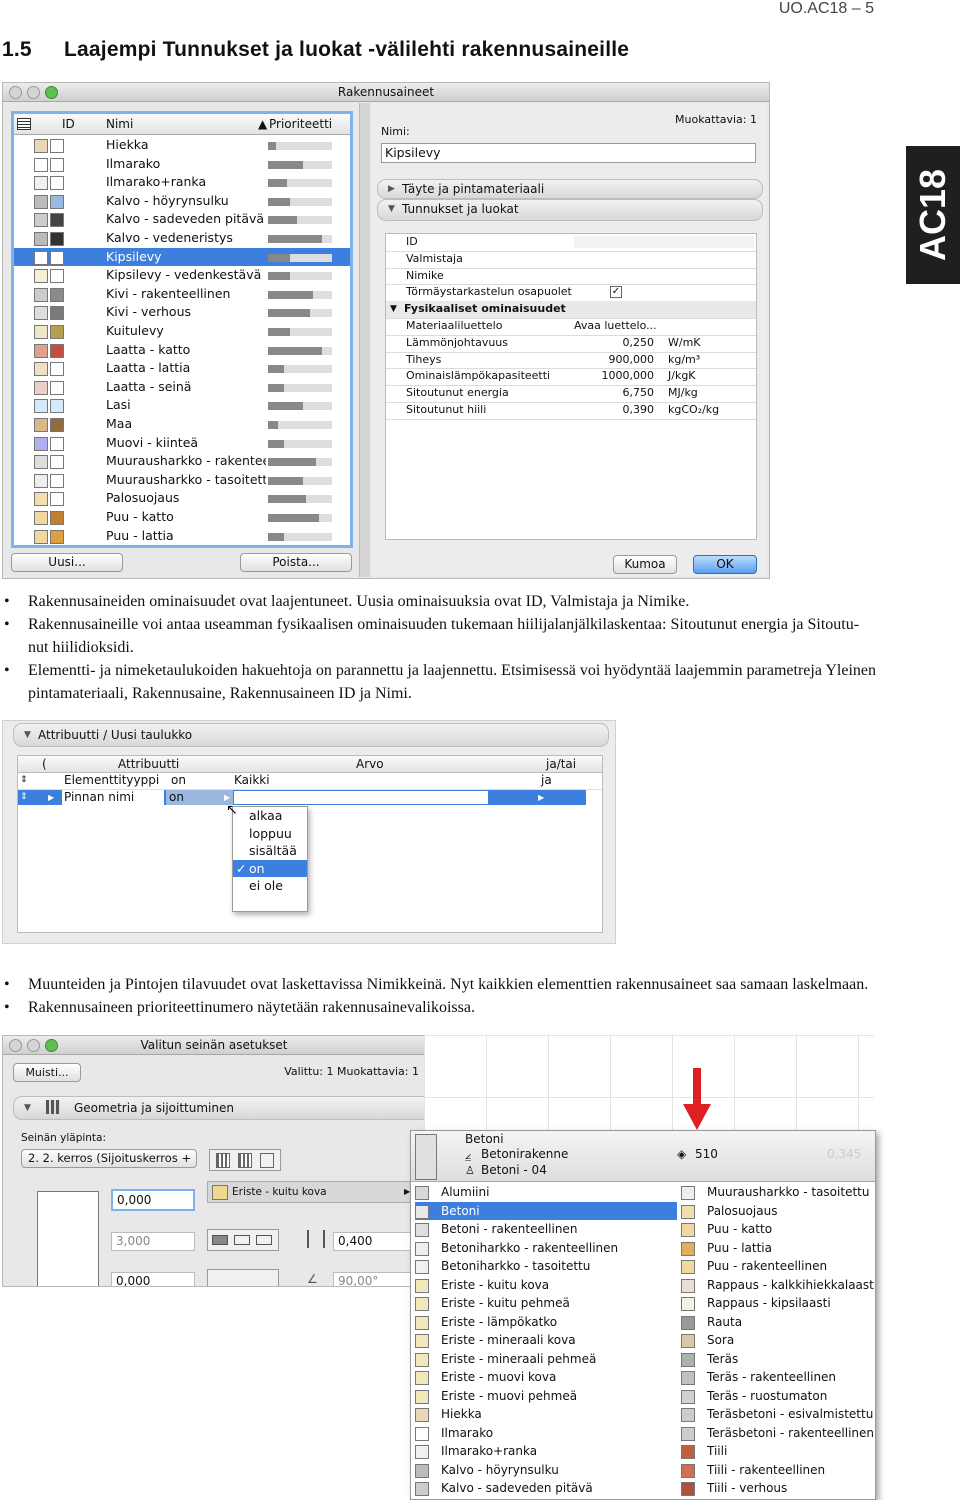  What do you see at coordinates (364, 340) in the screenshot?
I see `splitter` at bounding box center [364, 340].